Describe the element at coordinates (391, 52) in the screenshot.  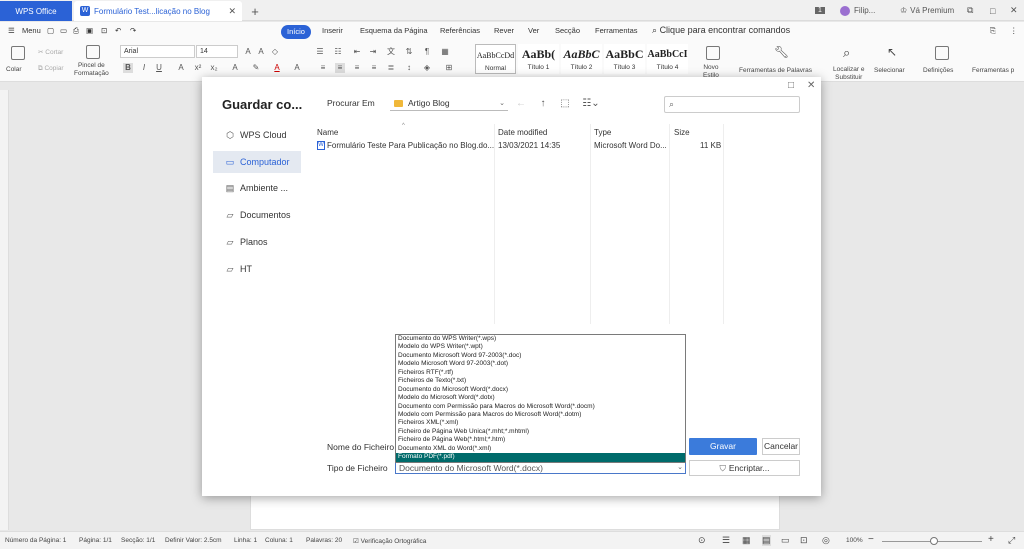
I see `chinese-layout-icon: 文` at that location.